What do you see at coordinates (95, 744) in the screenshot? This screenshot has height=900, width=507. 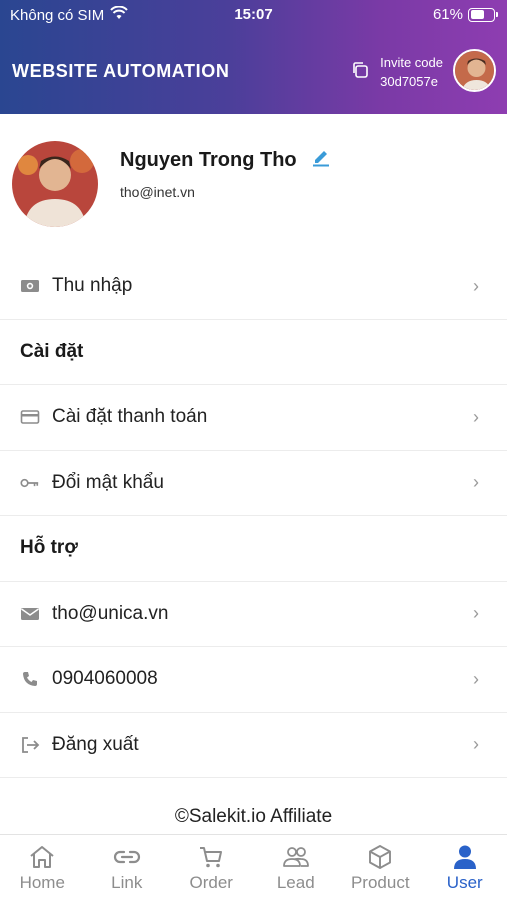 I see `menu-item-label: Đăng xuất` at bounding box center [95, 744].